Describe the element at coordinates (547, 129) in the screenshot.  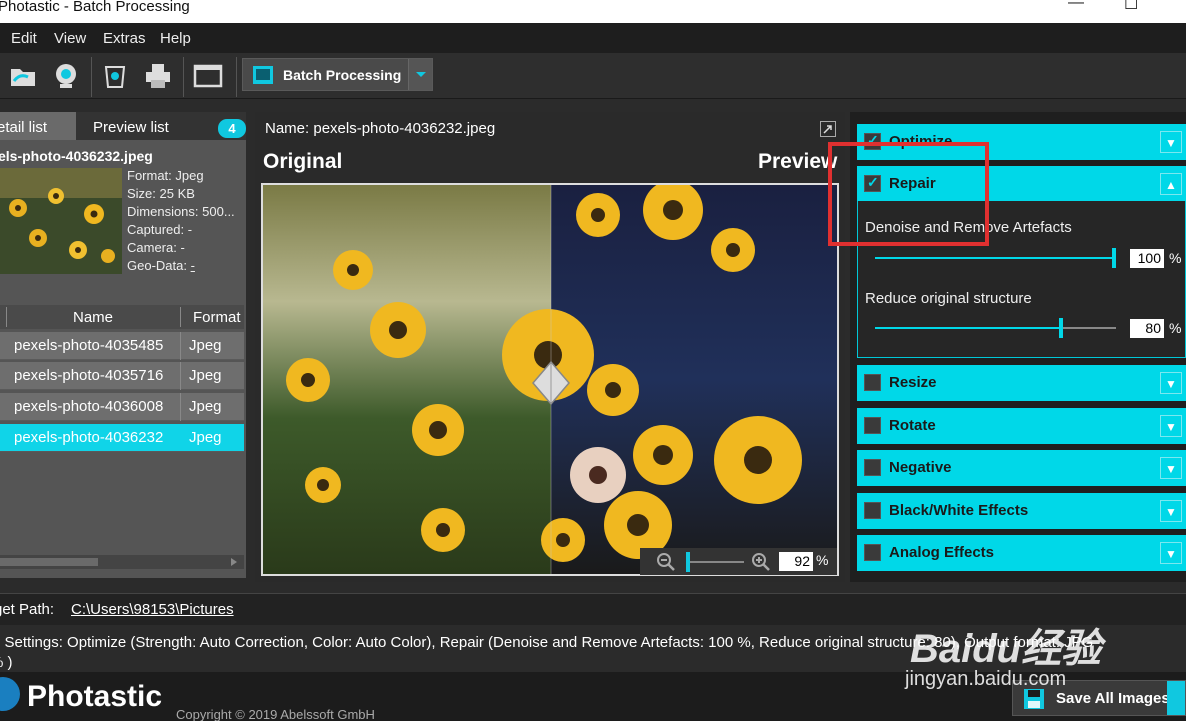
I see `image-name-bar: Name: pexels-photo-4036232.jpeg` at that location.